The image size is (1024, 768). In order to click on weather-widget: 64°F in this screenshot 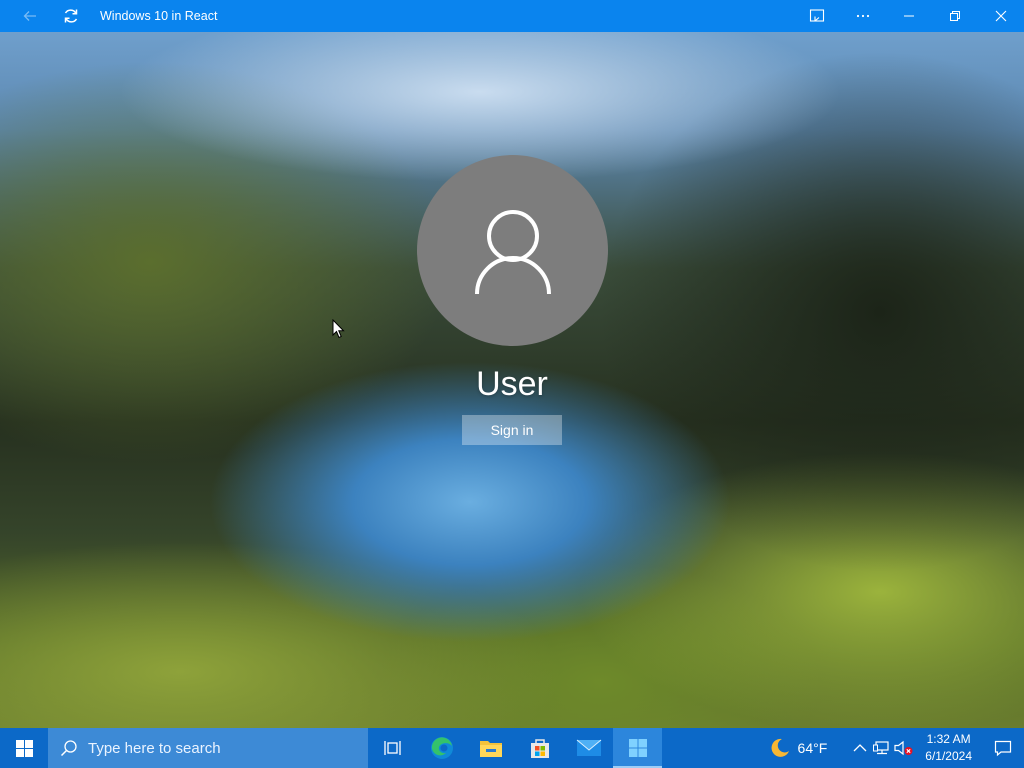, I will do `click(798, 748)`.